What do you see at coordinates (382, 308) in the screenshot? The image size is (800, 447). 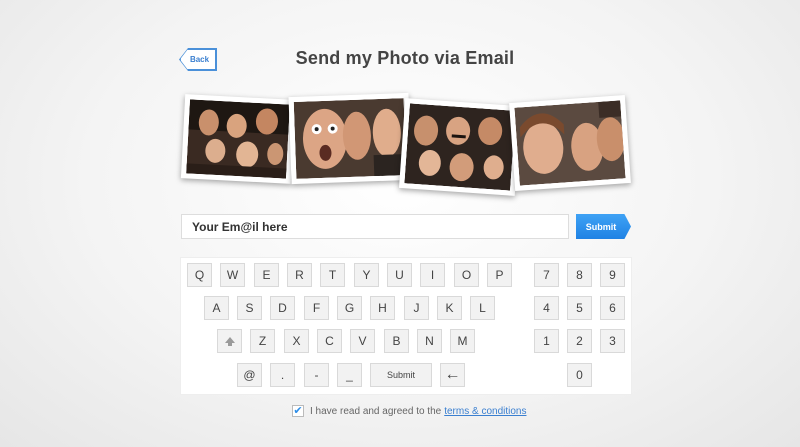 I see `key-h: H` at bounding box center [382, 308].